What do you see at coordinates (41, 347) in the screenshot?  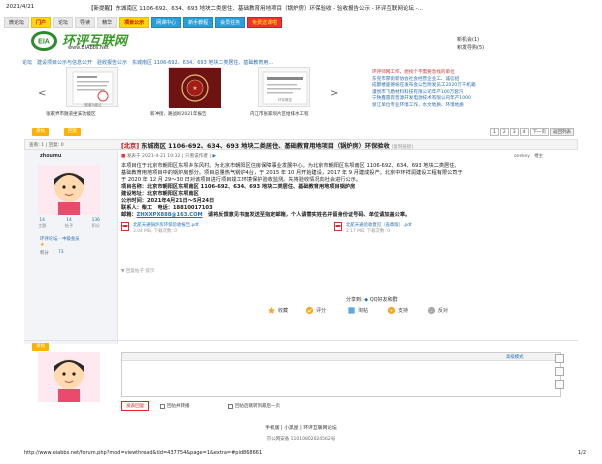 I see `new-post-button-bottom: 发帖` at bounding box center [41, 347].